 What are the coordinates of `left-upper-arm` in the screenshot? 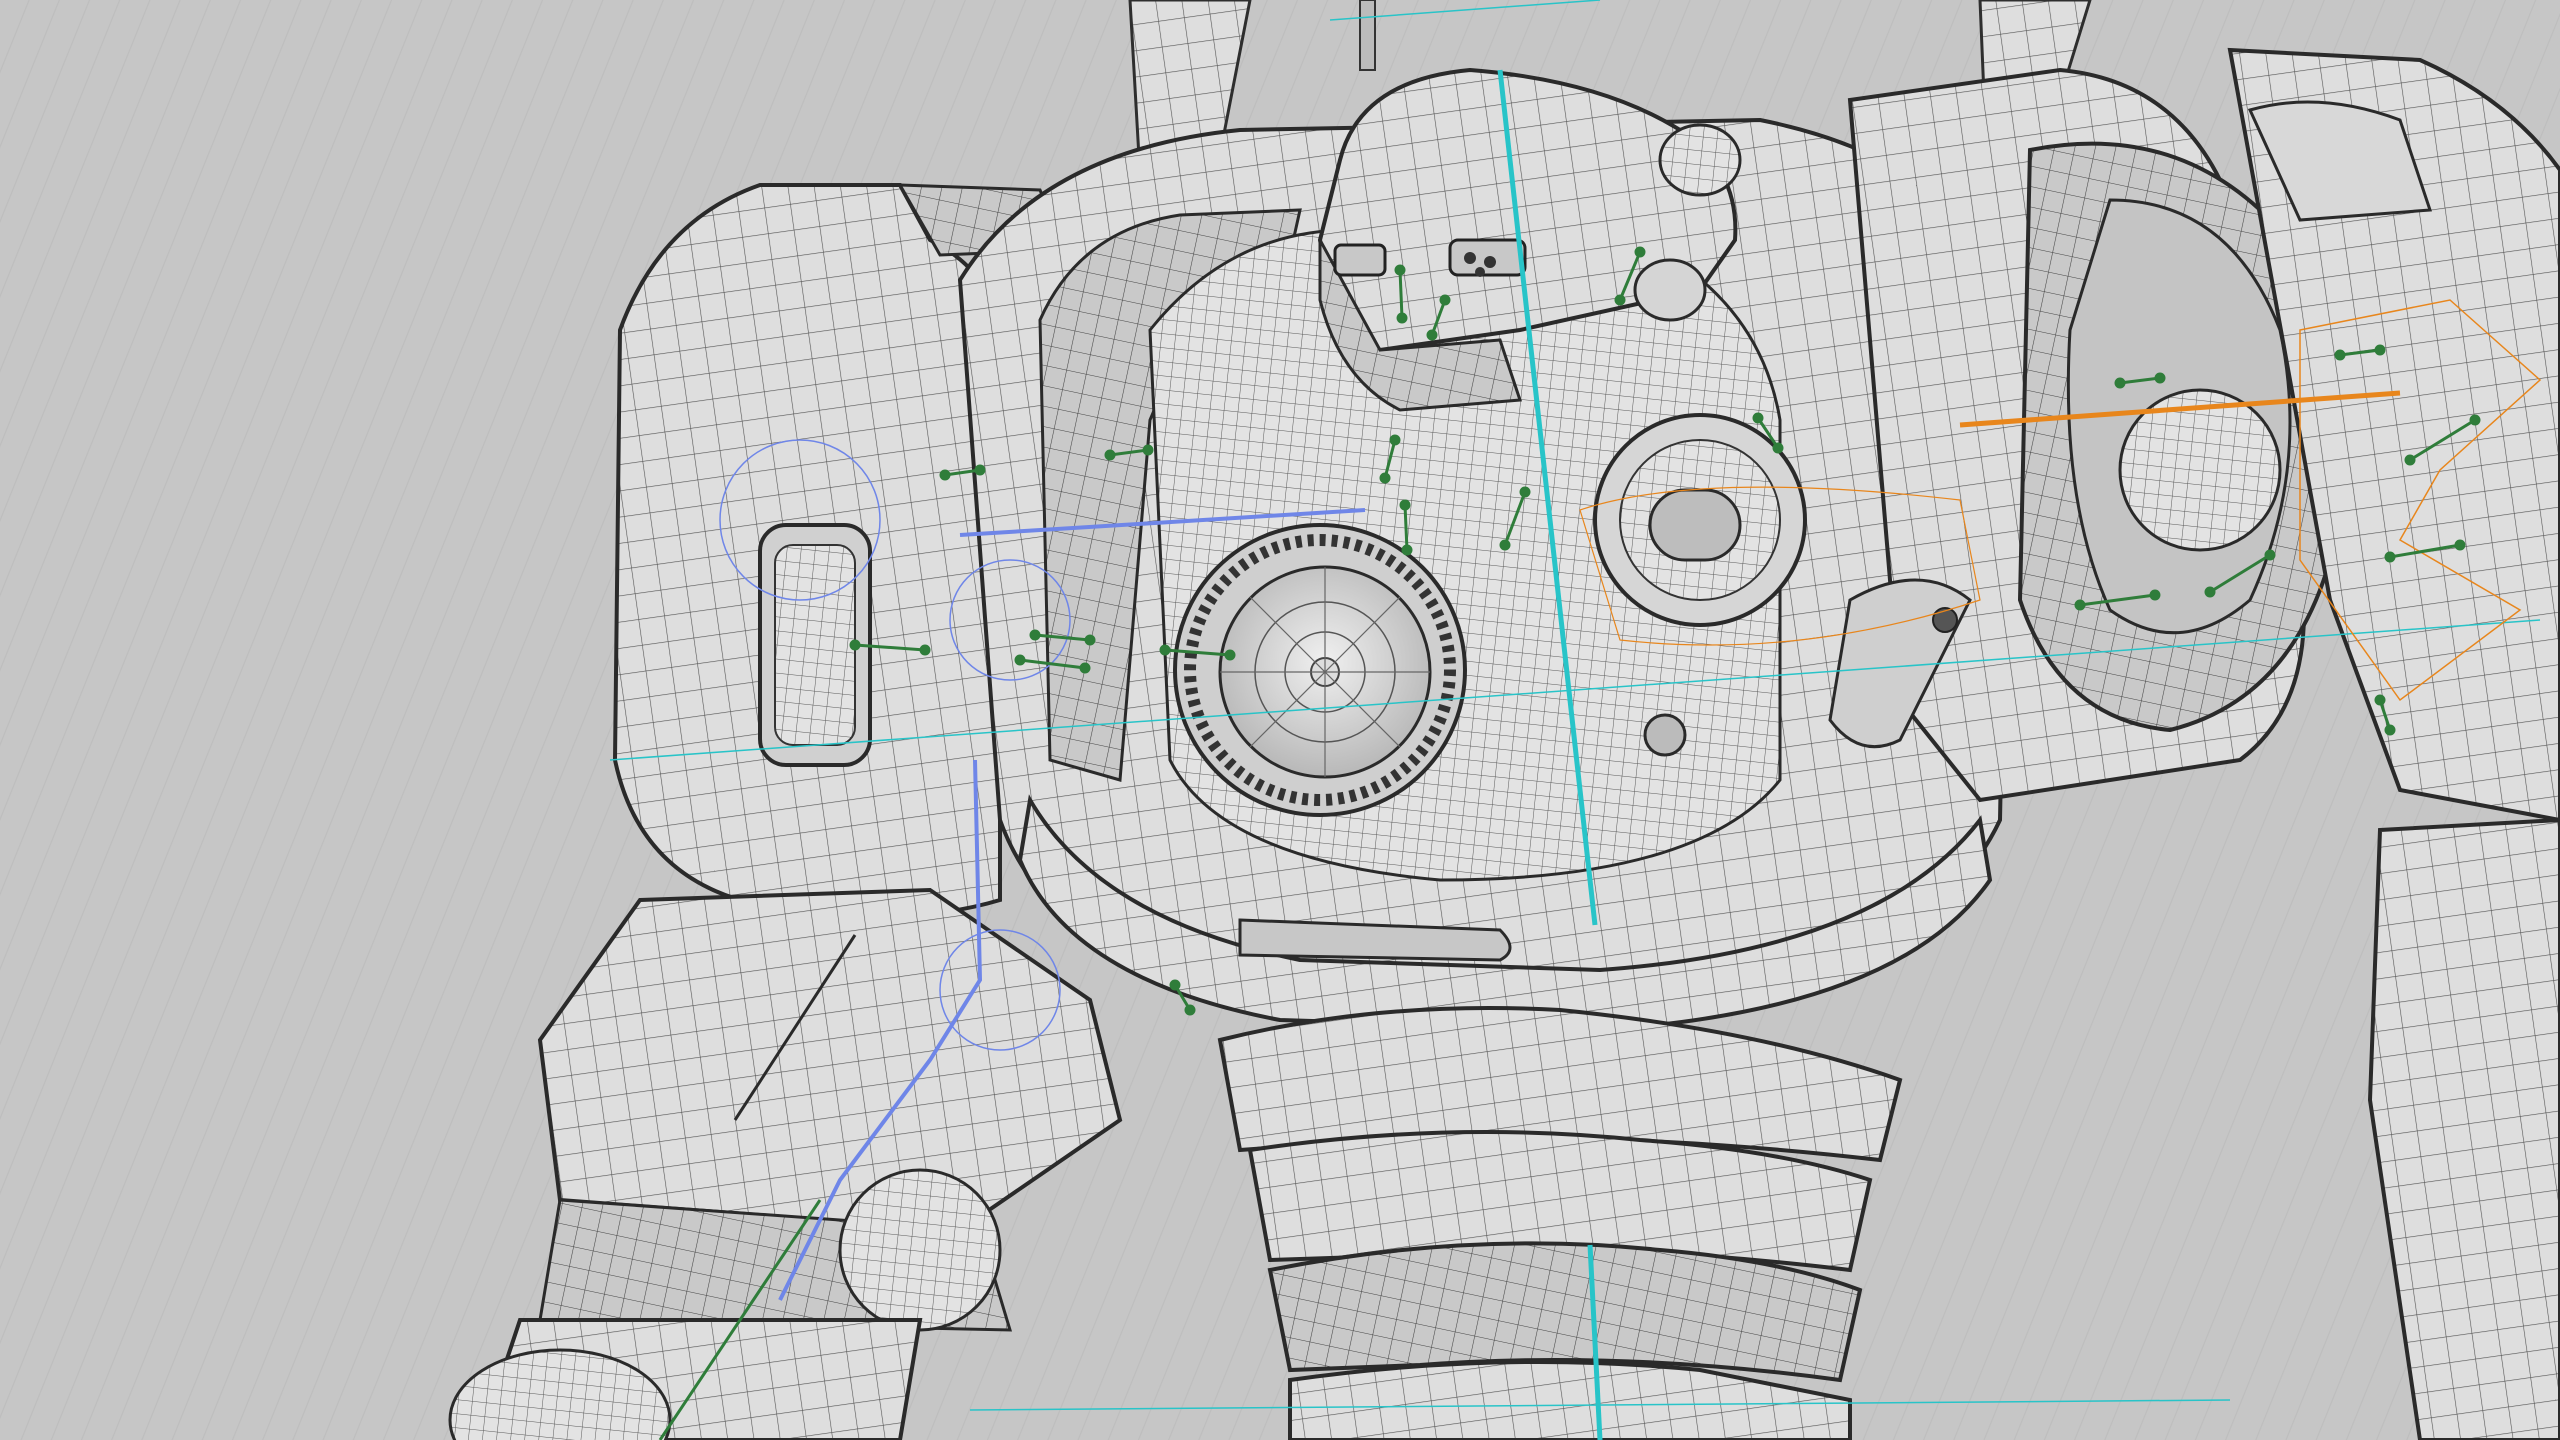 It's located at (785, 1163).